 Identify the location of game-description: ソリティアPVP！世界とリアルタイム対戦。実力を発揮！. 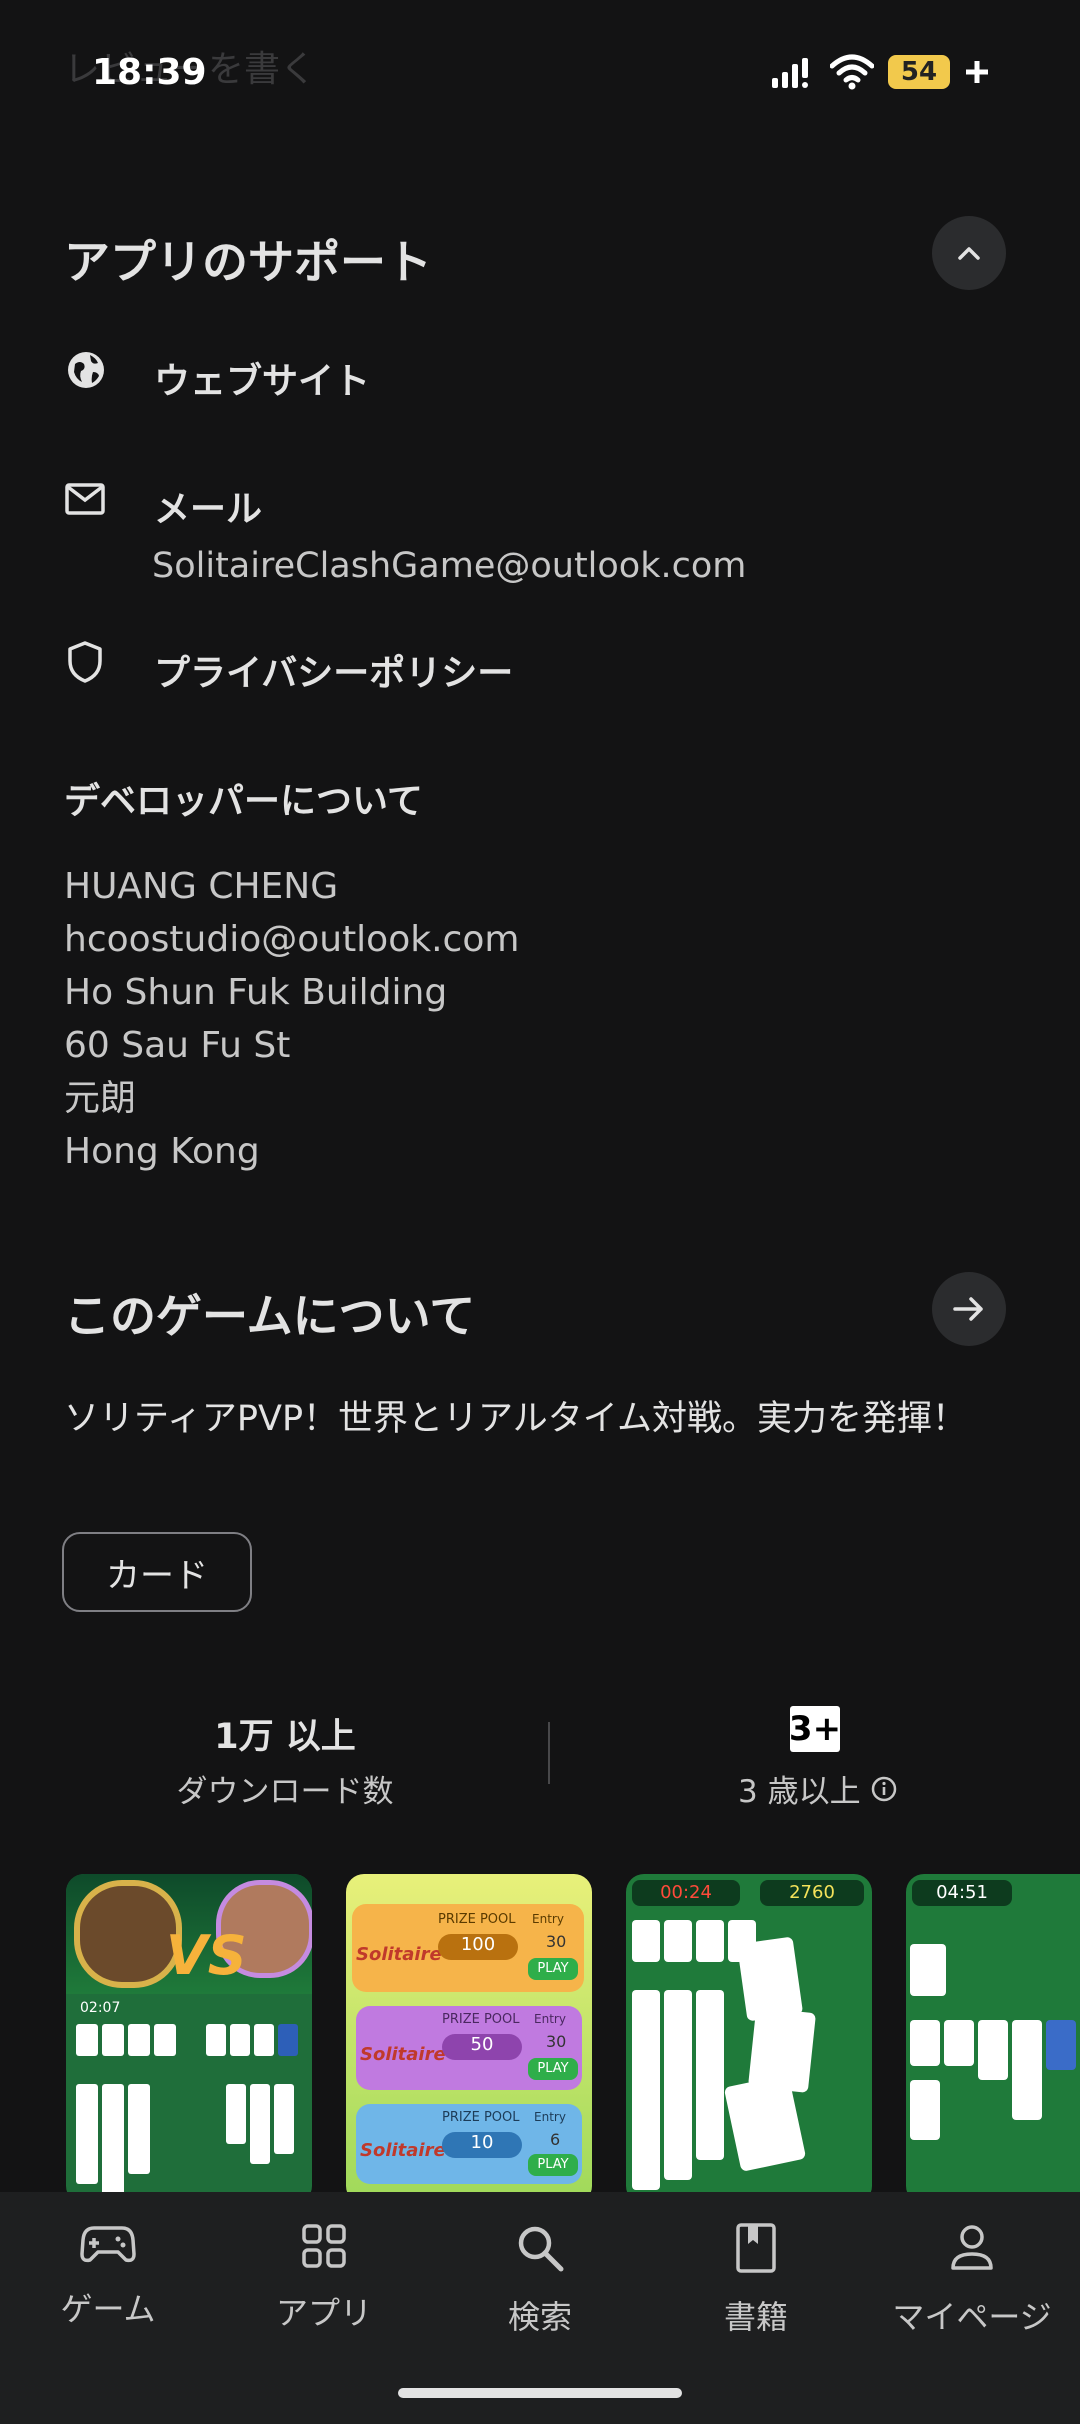
(516, 1419).